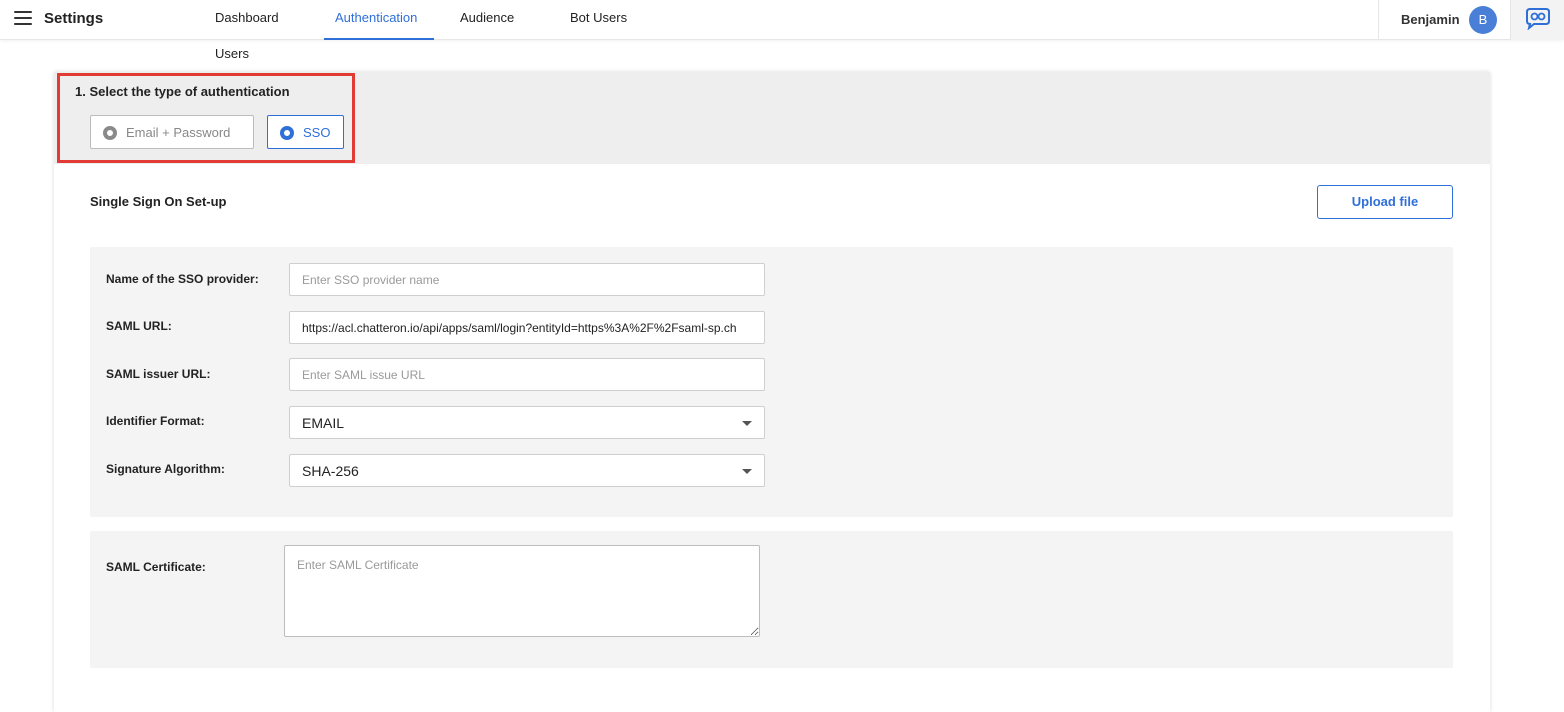  Describe the element at coordinates (330, 471) in the screenshot. I see `signature-algorithm-value: SHA-256` at that location.